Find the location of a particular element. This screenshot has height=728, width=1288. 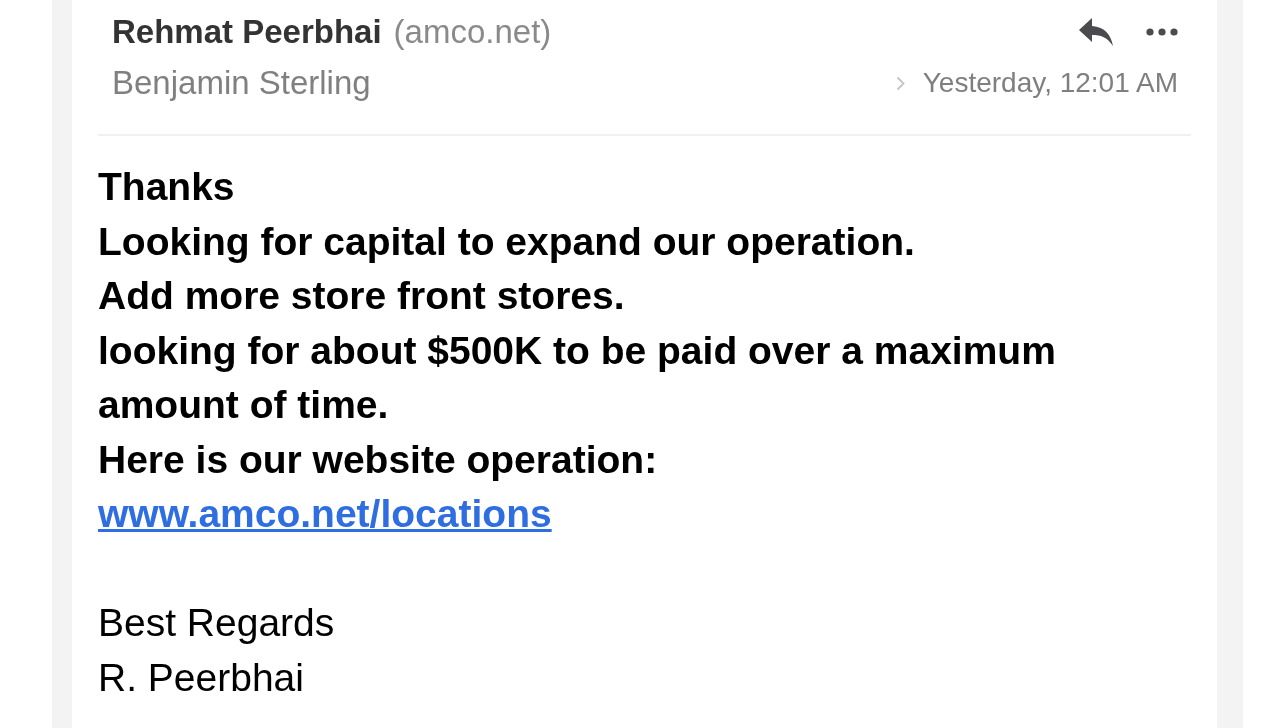

website-link: www.amco.net/locations is located at coordinates (325, 513).